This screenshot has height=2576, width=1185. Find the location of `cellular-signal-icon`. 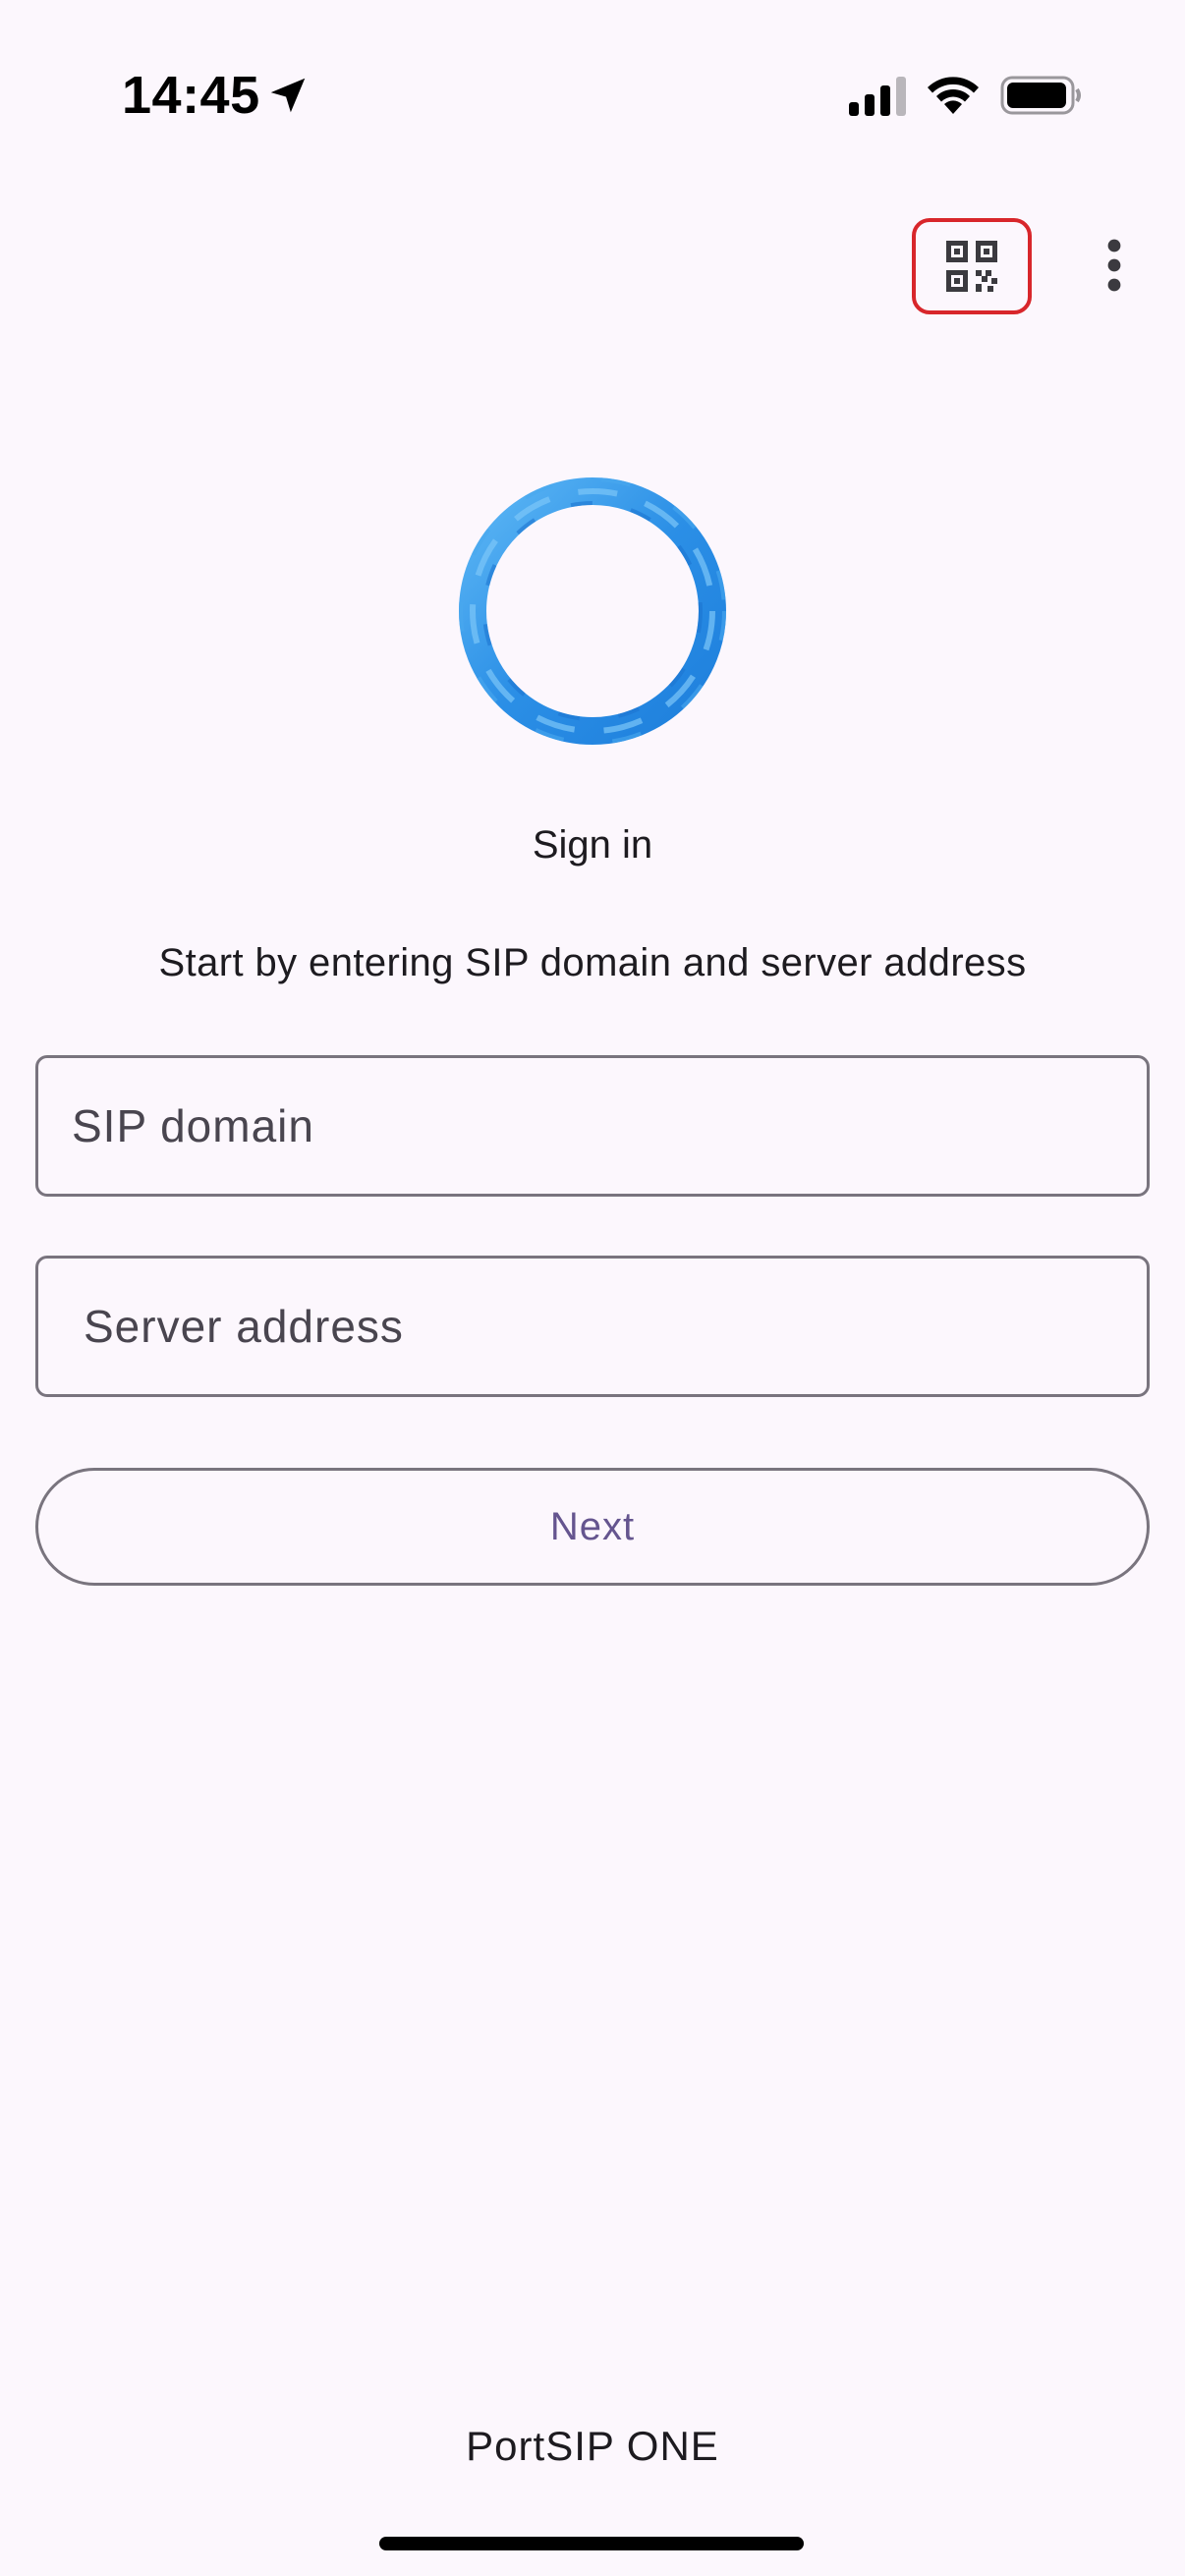

cellular-signal-icon is located at coordinates (878, 96).